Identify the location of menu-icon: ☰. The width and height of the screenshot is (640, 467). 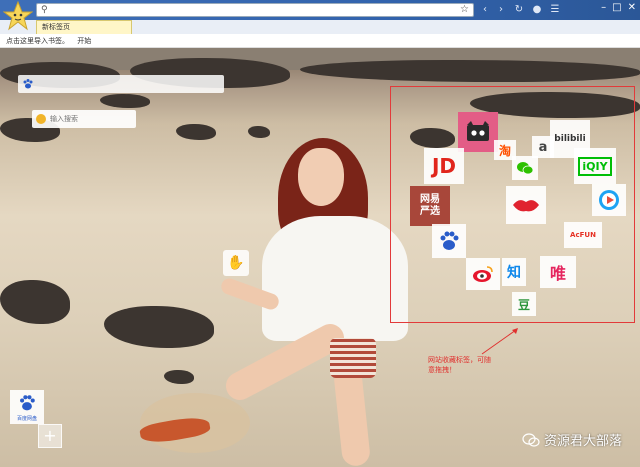
(555, 10).